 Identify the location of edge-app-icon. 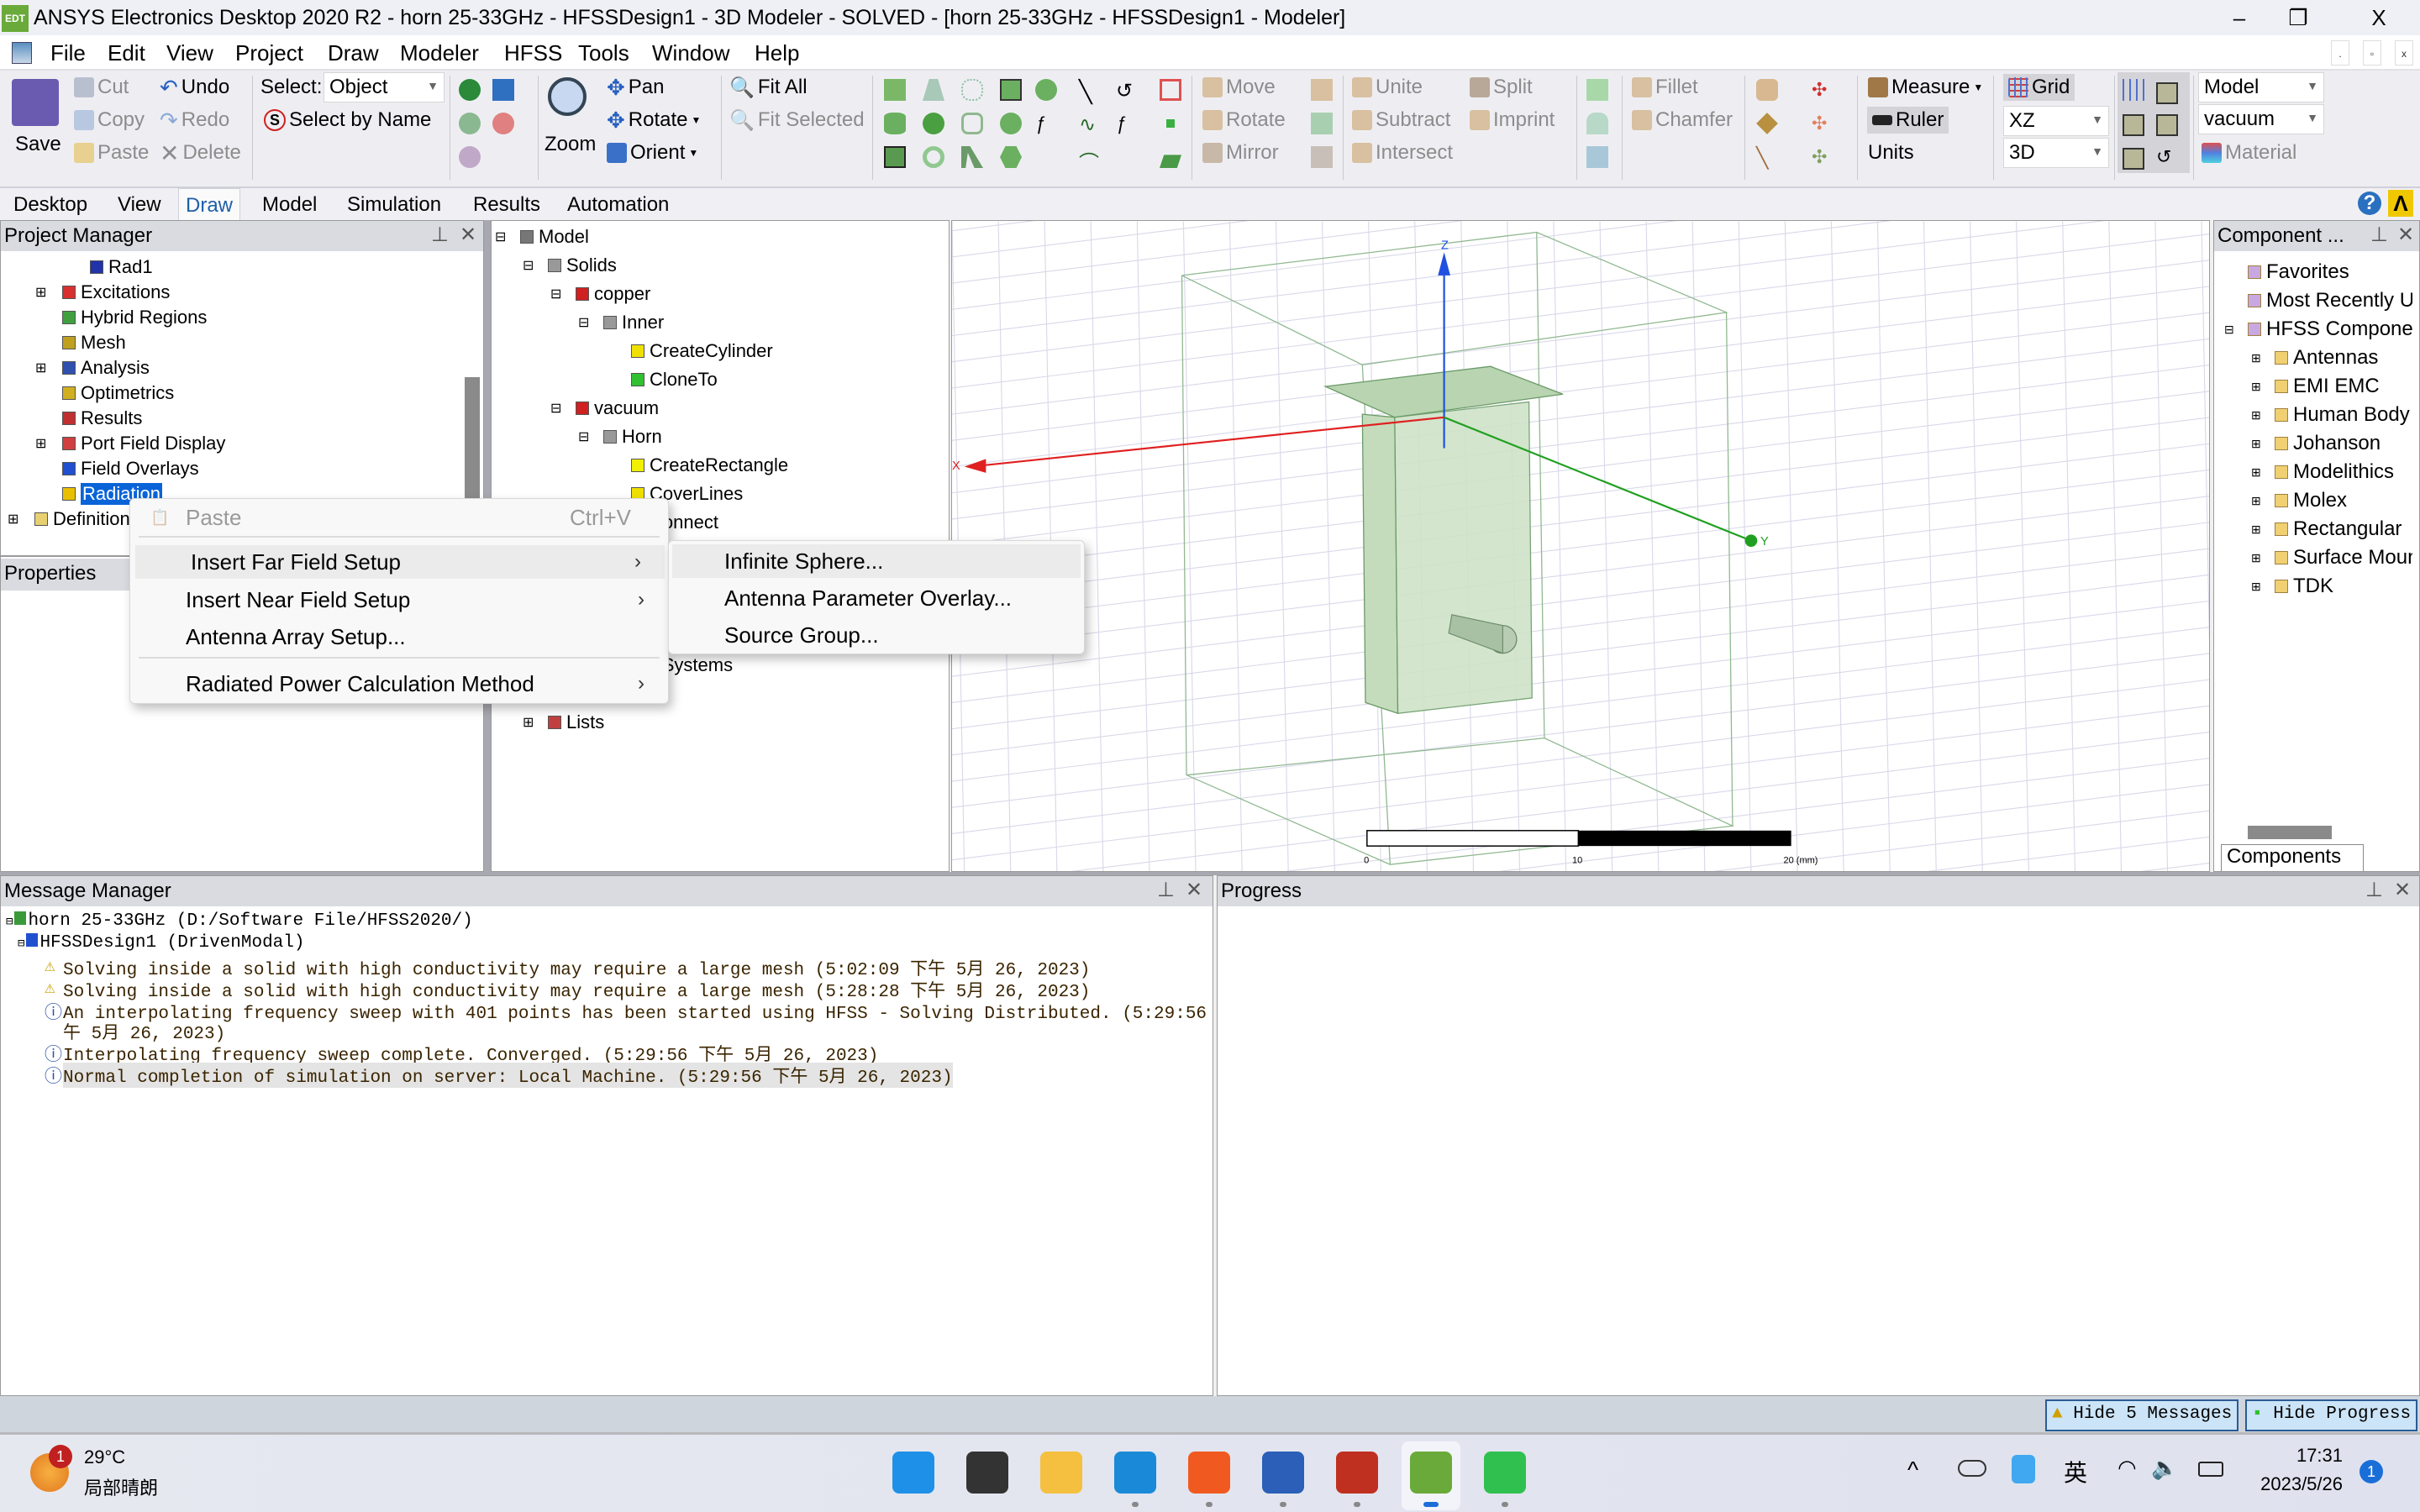
(1135, 1473).